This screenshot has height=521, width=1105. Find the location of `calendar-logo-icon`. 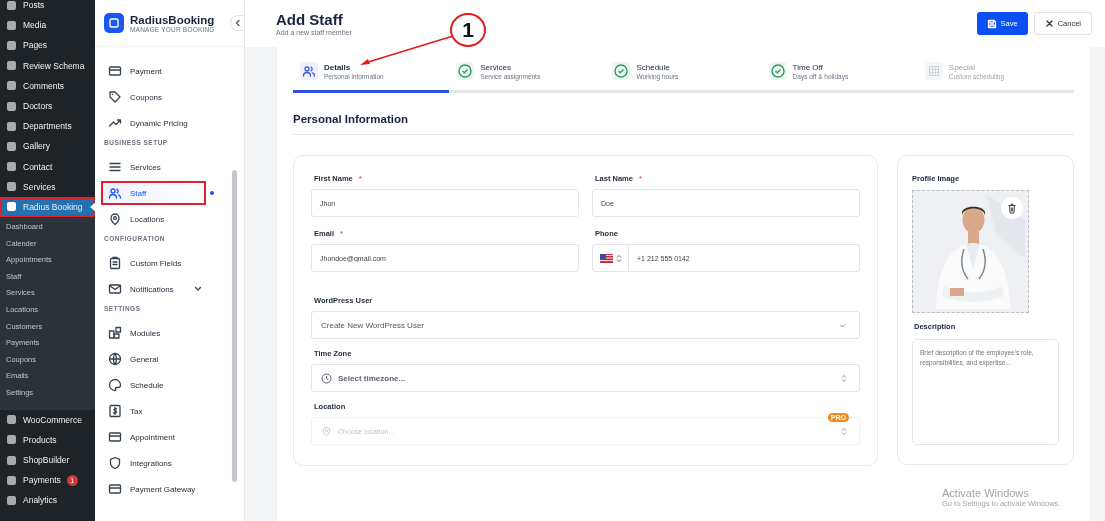

calendar-logo-icon is located at coordinates (114, 23).